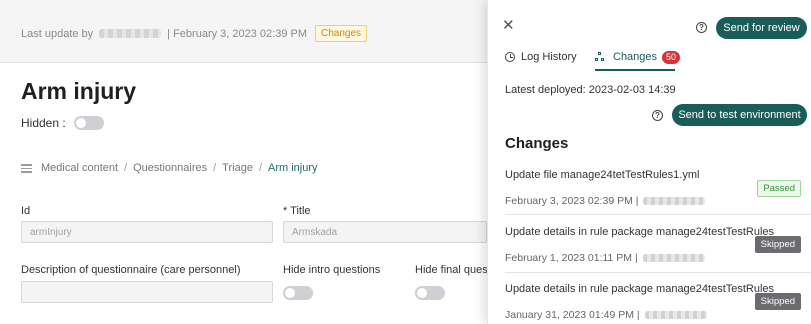 This screenshot has width=811, height=324. What do you see at coordinates (147, 292) in the screenshot?
I see `description-field` at bounding box center [147, 292].